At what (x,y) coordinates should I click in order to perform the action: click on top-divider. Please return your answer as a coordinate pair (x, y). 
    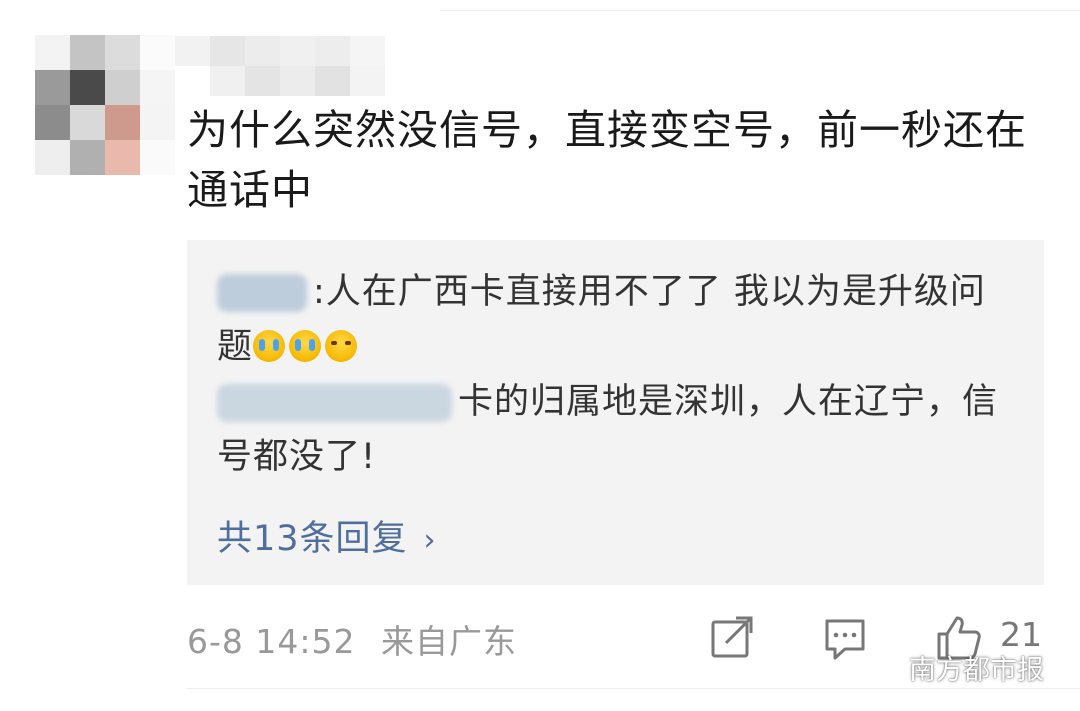
    Looking at the image, I should click on (760, 10).